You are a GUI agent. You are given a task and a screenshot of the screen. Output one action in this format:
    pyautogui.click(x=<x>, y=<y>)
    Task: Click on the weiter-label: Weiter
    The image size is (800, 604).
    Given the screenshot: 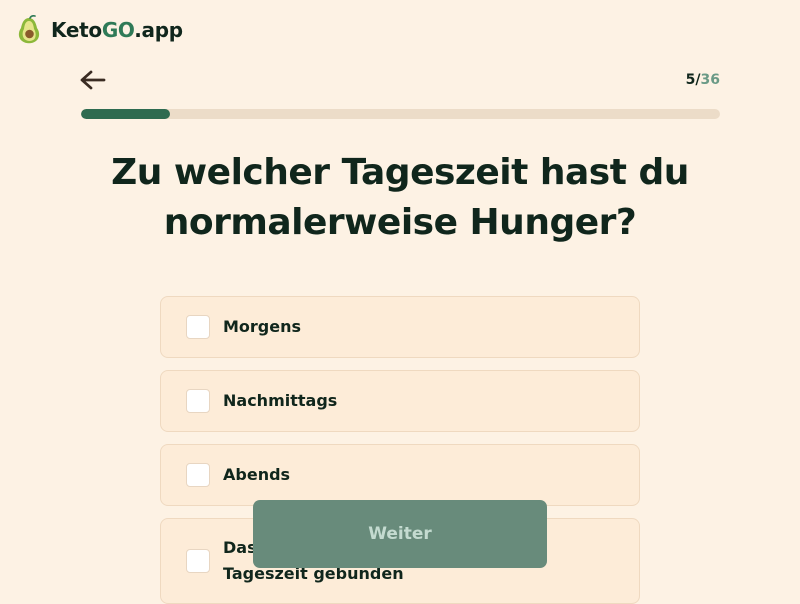 What is the action you would take?
    pyautogui.click(x=400, y=534)
    